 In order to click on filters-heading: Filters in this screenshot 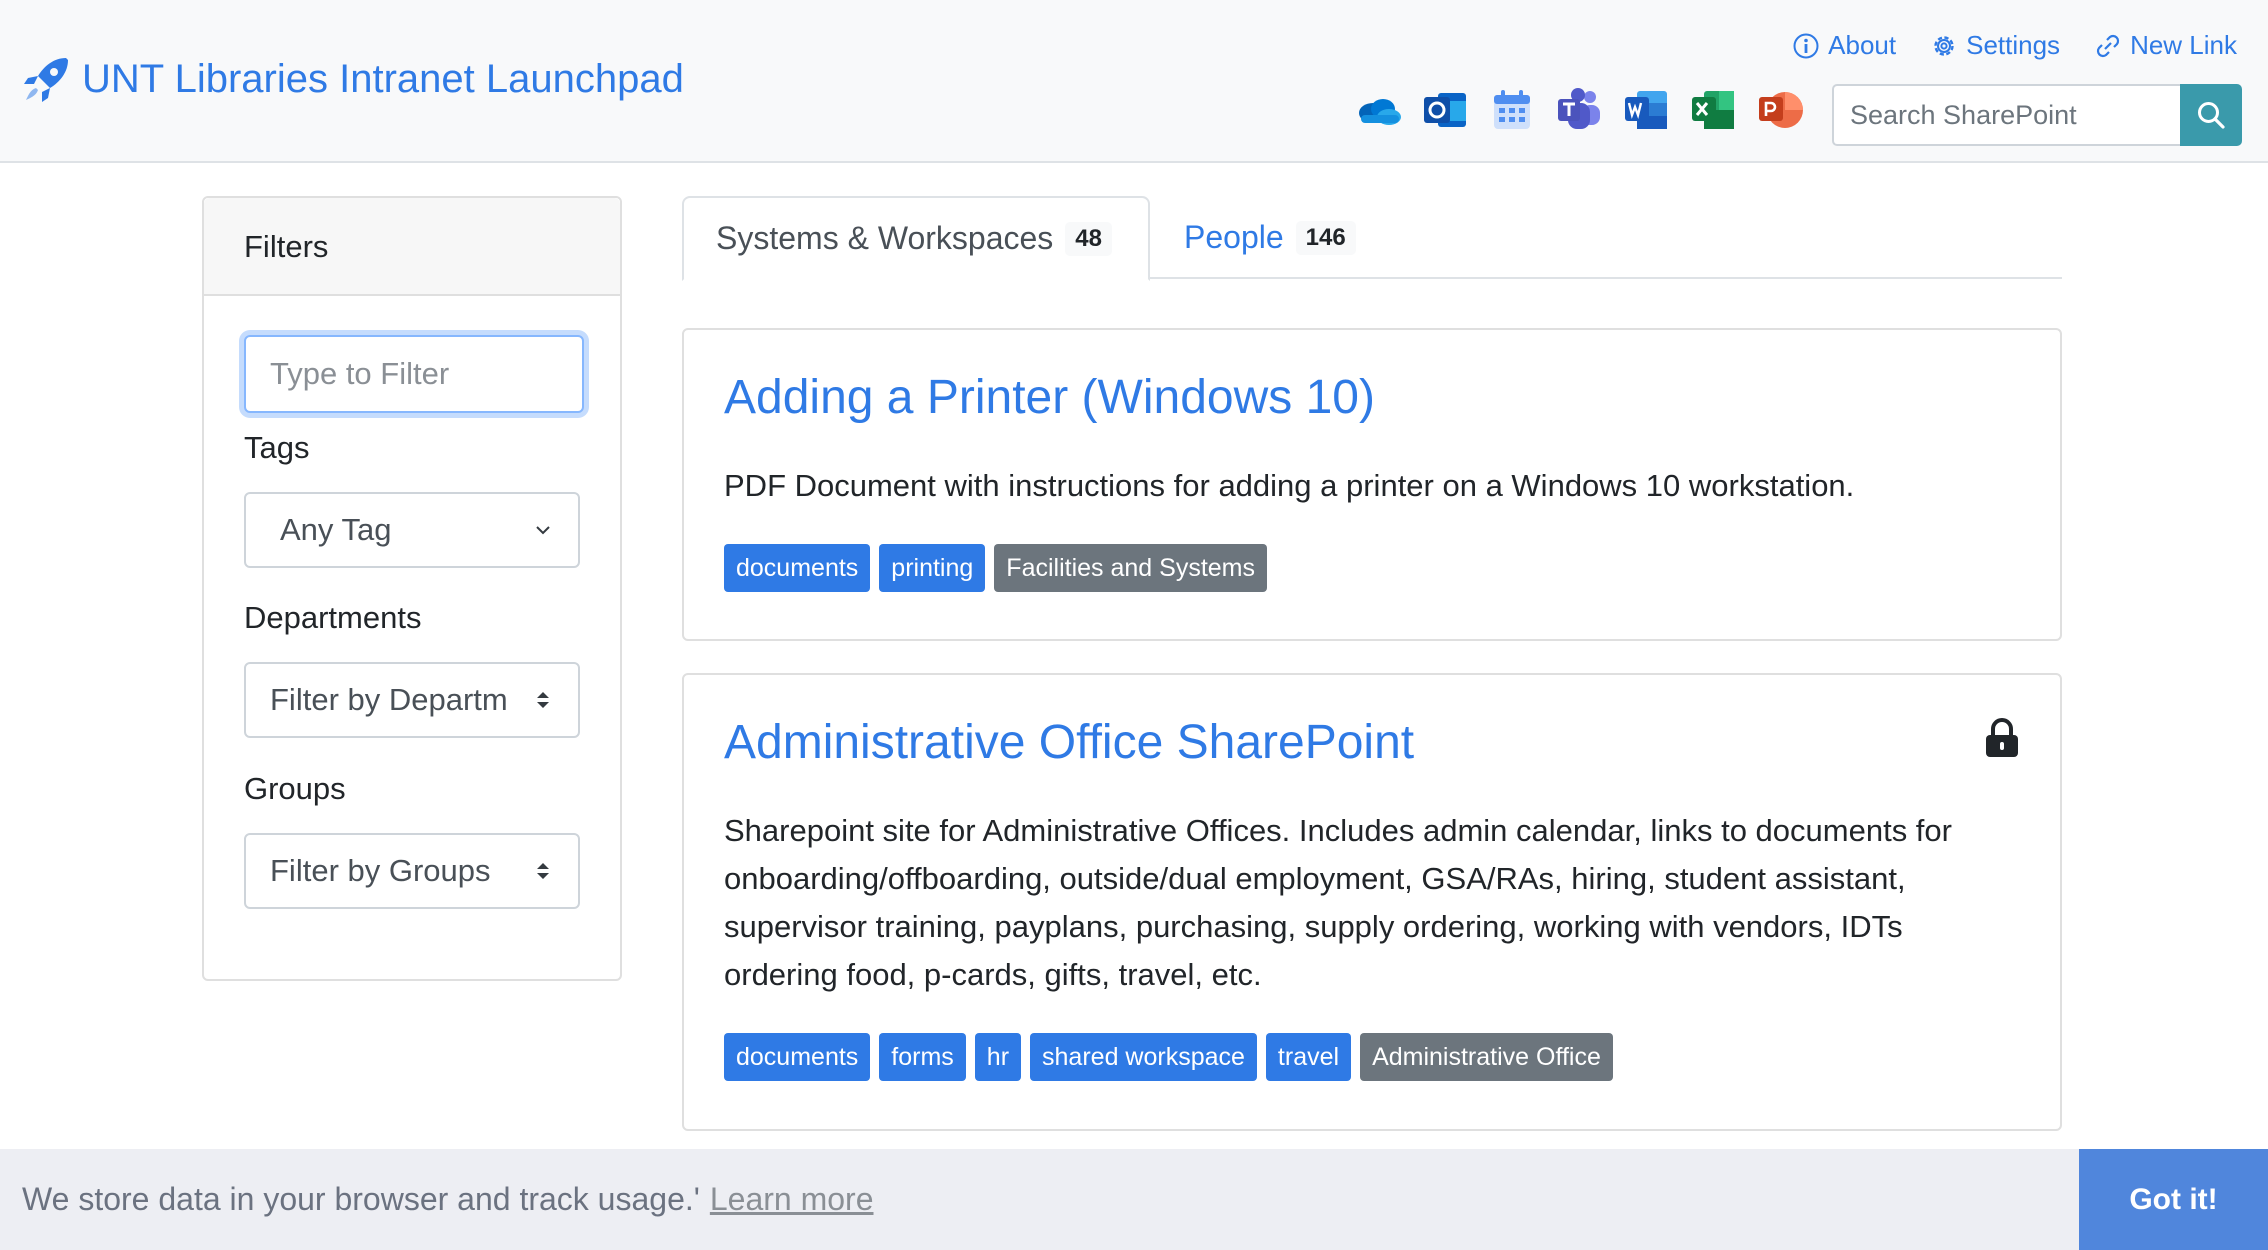, I will do `click(412, 247)`.